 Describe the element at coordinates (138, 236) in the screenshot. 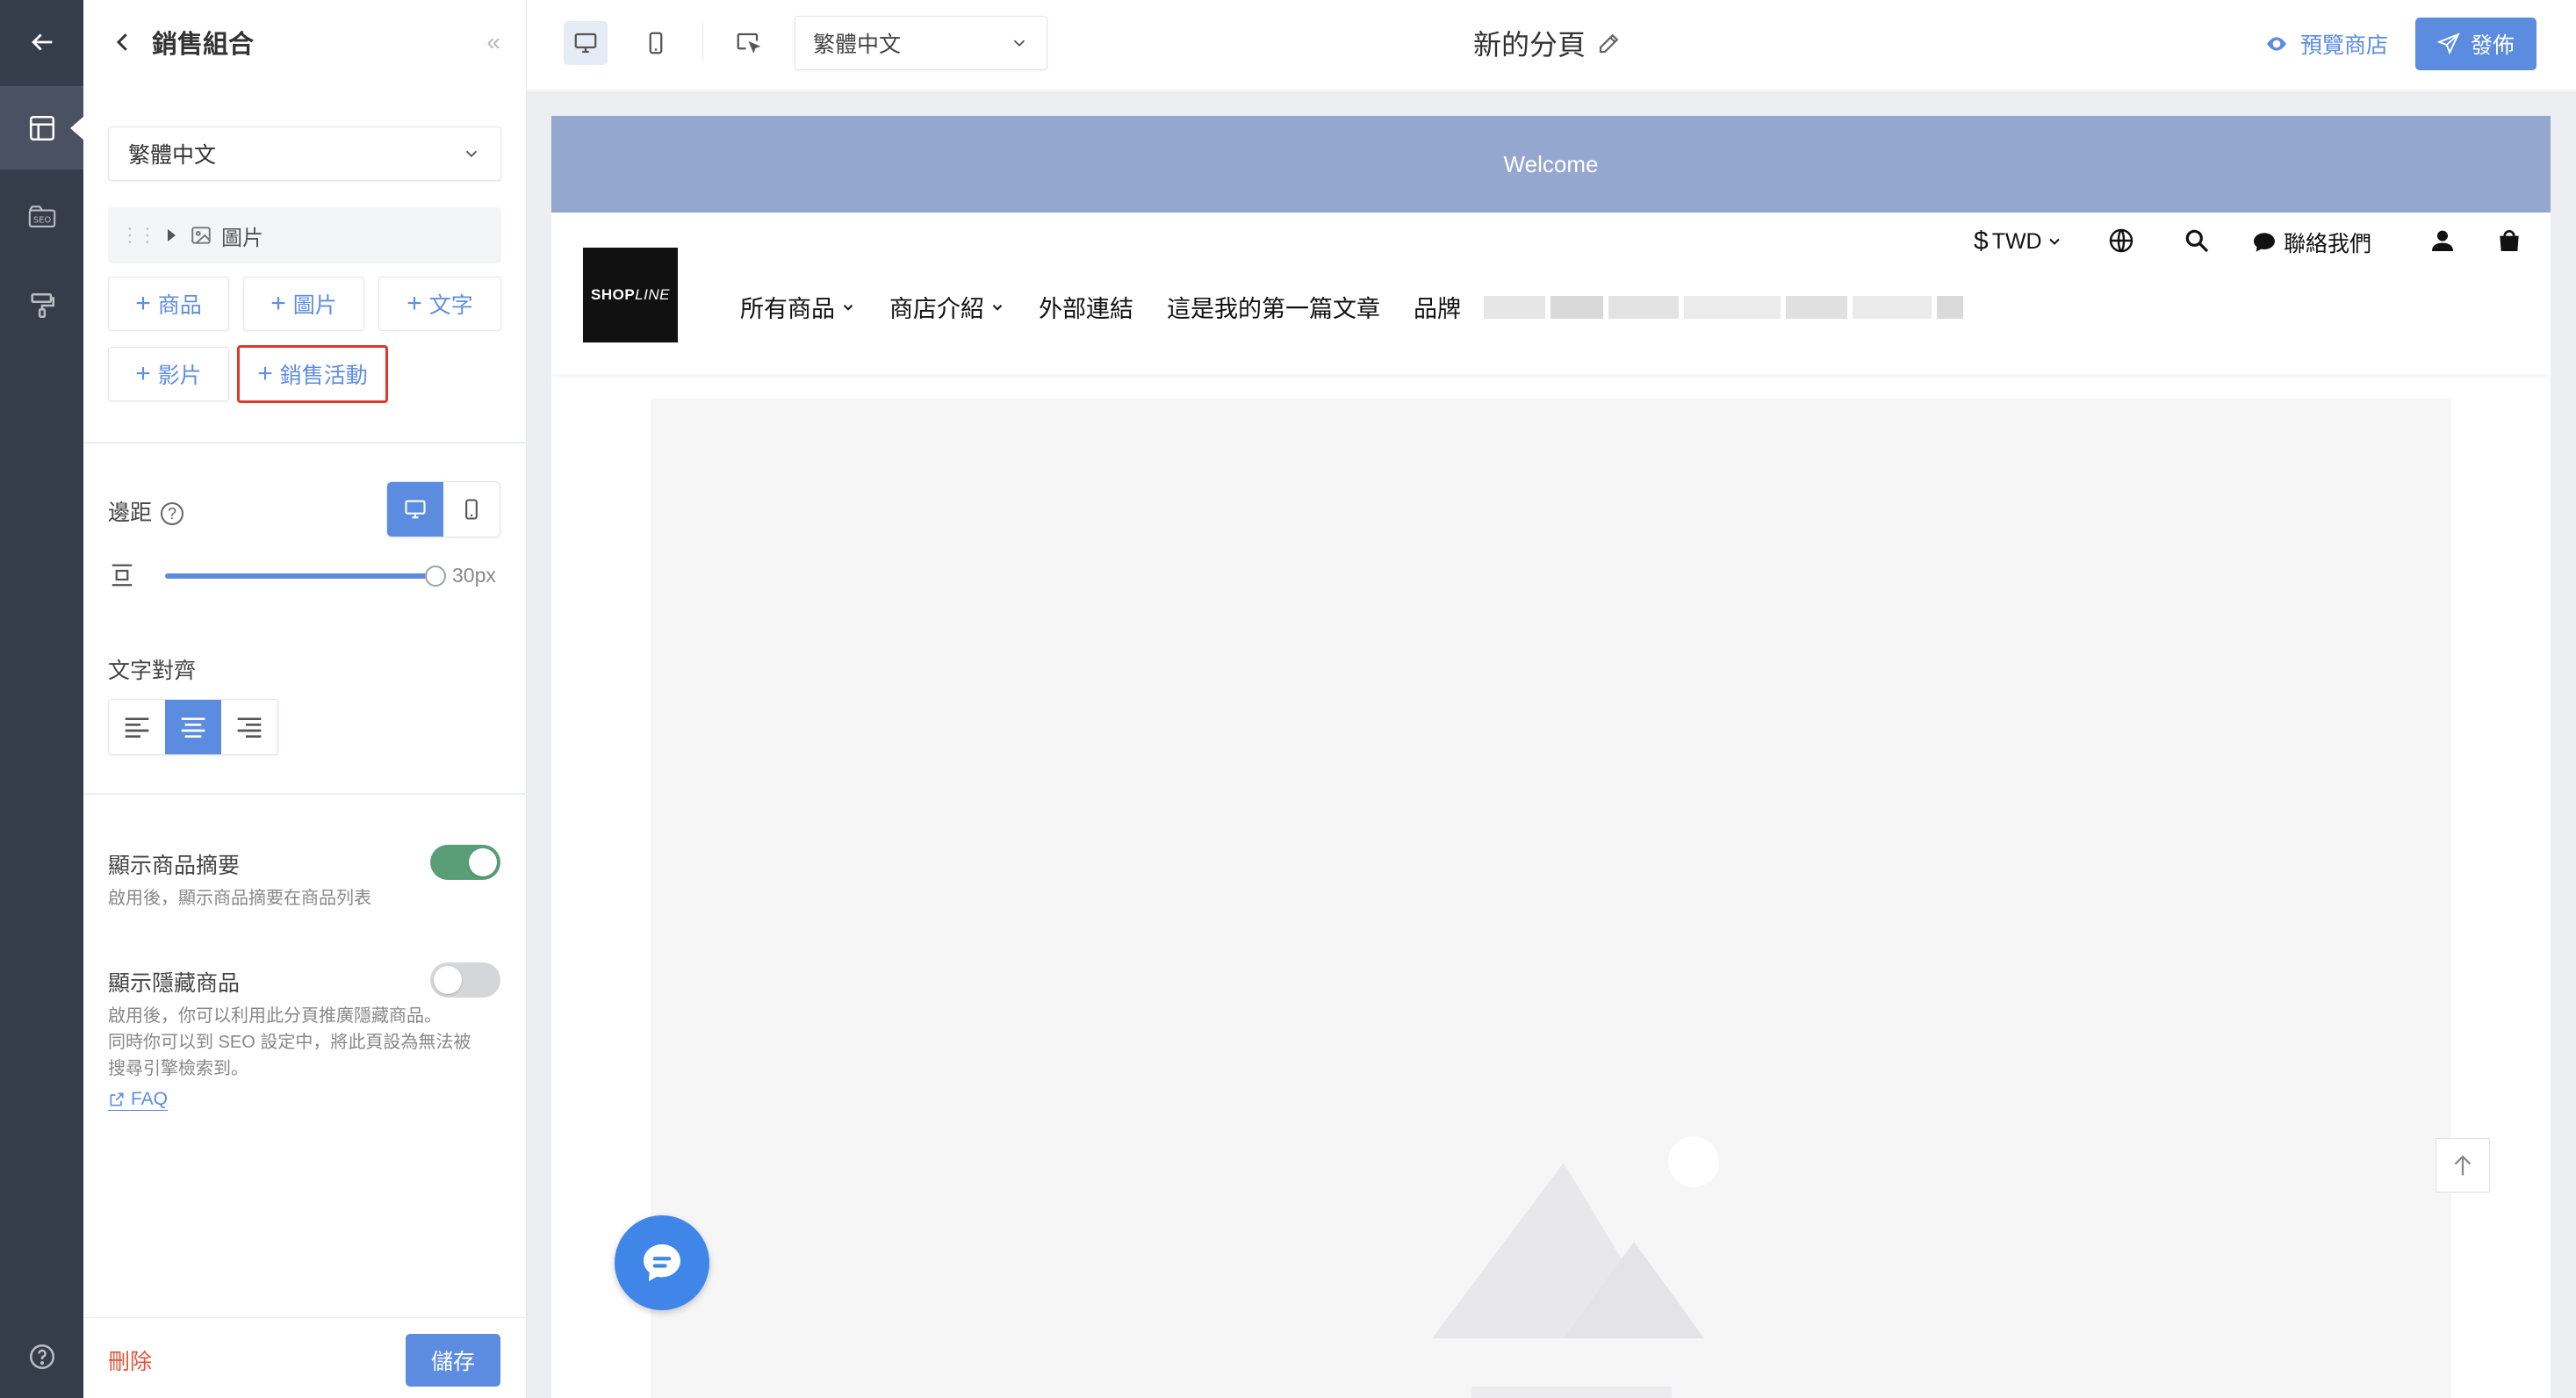

I see `drag-handle-icon: ⋮⋮` at that location.